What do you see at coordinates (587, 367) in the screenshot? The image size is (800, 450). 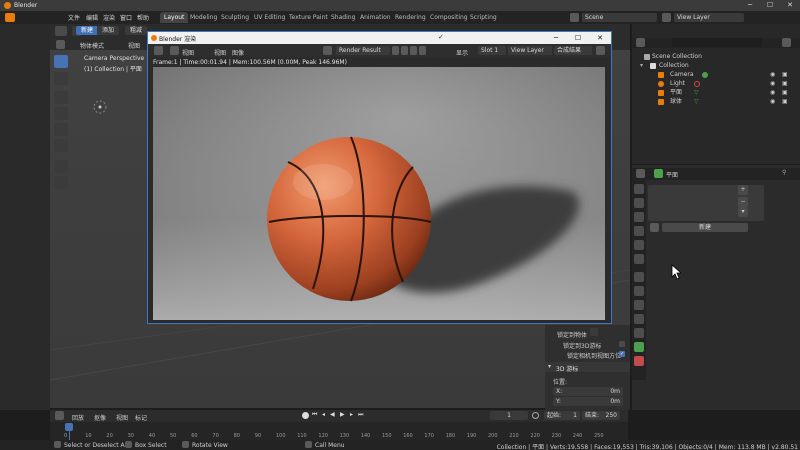 I see `3d-cursor-section: ▾ 3D 游标` at bounding box center [587, 367].